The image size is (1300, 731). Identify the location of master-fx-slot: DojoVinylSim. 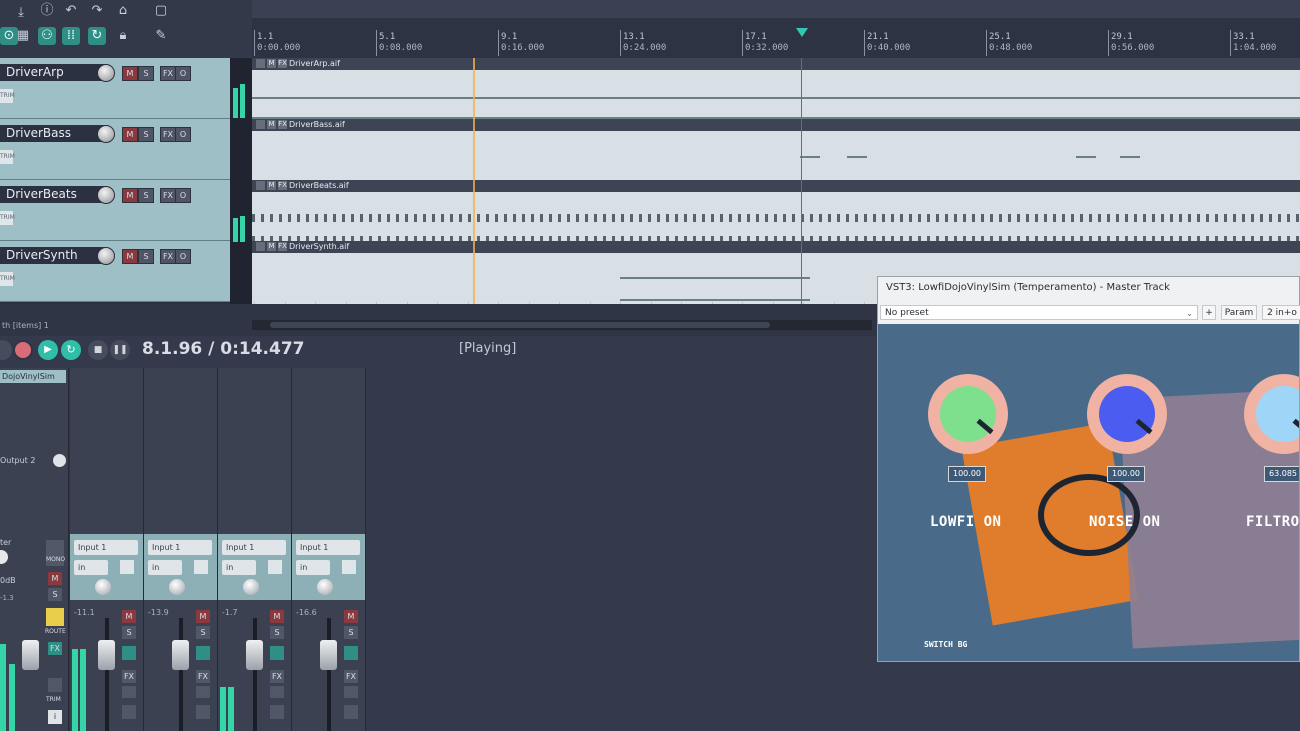
(33, 376).